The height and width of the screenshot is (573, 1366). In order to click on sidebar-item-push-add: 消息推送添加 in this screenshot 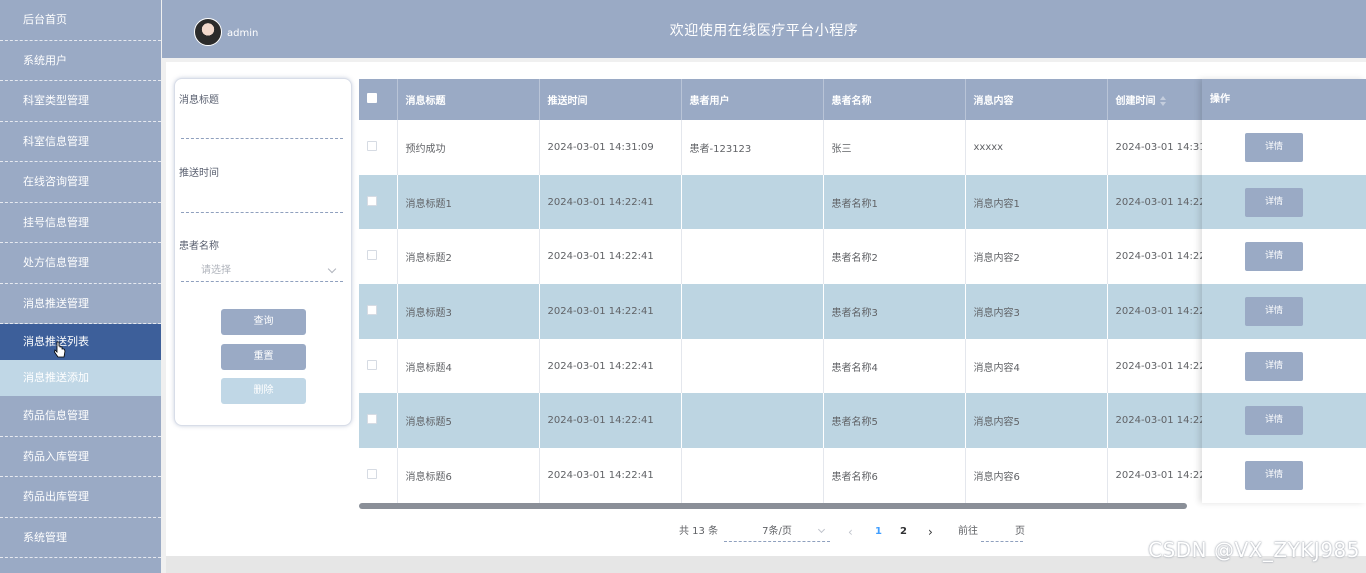, I will do `click(80, 378)`.